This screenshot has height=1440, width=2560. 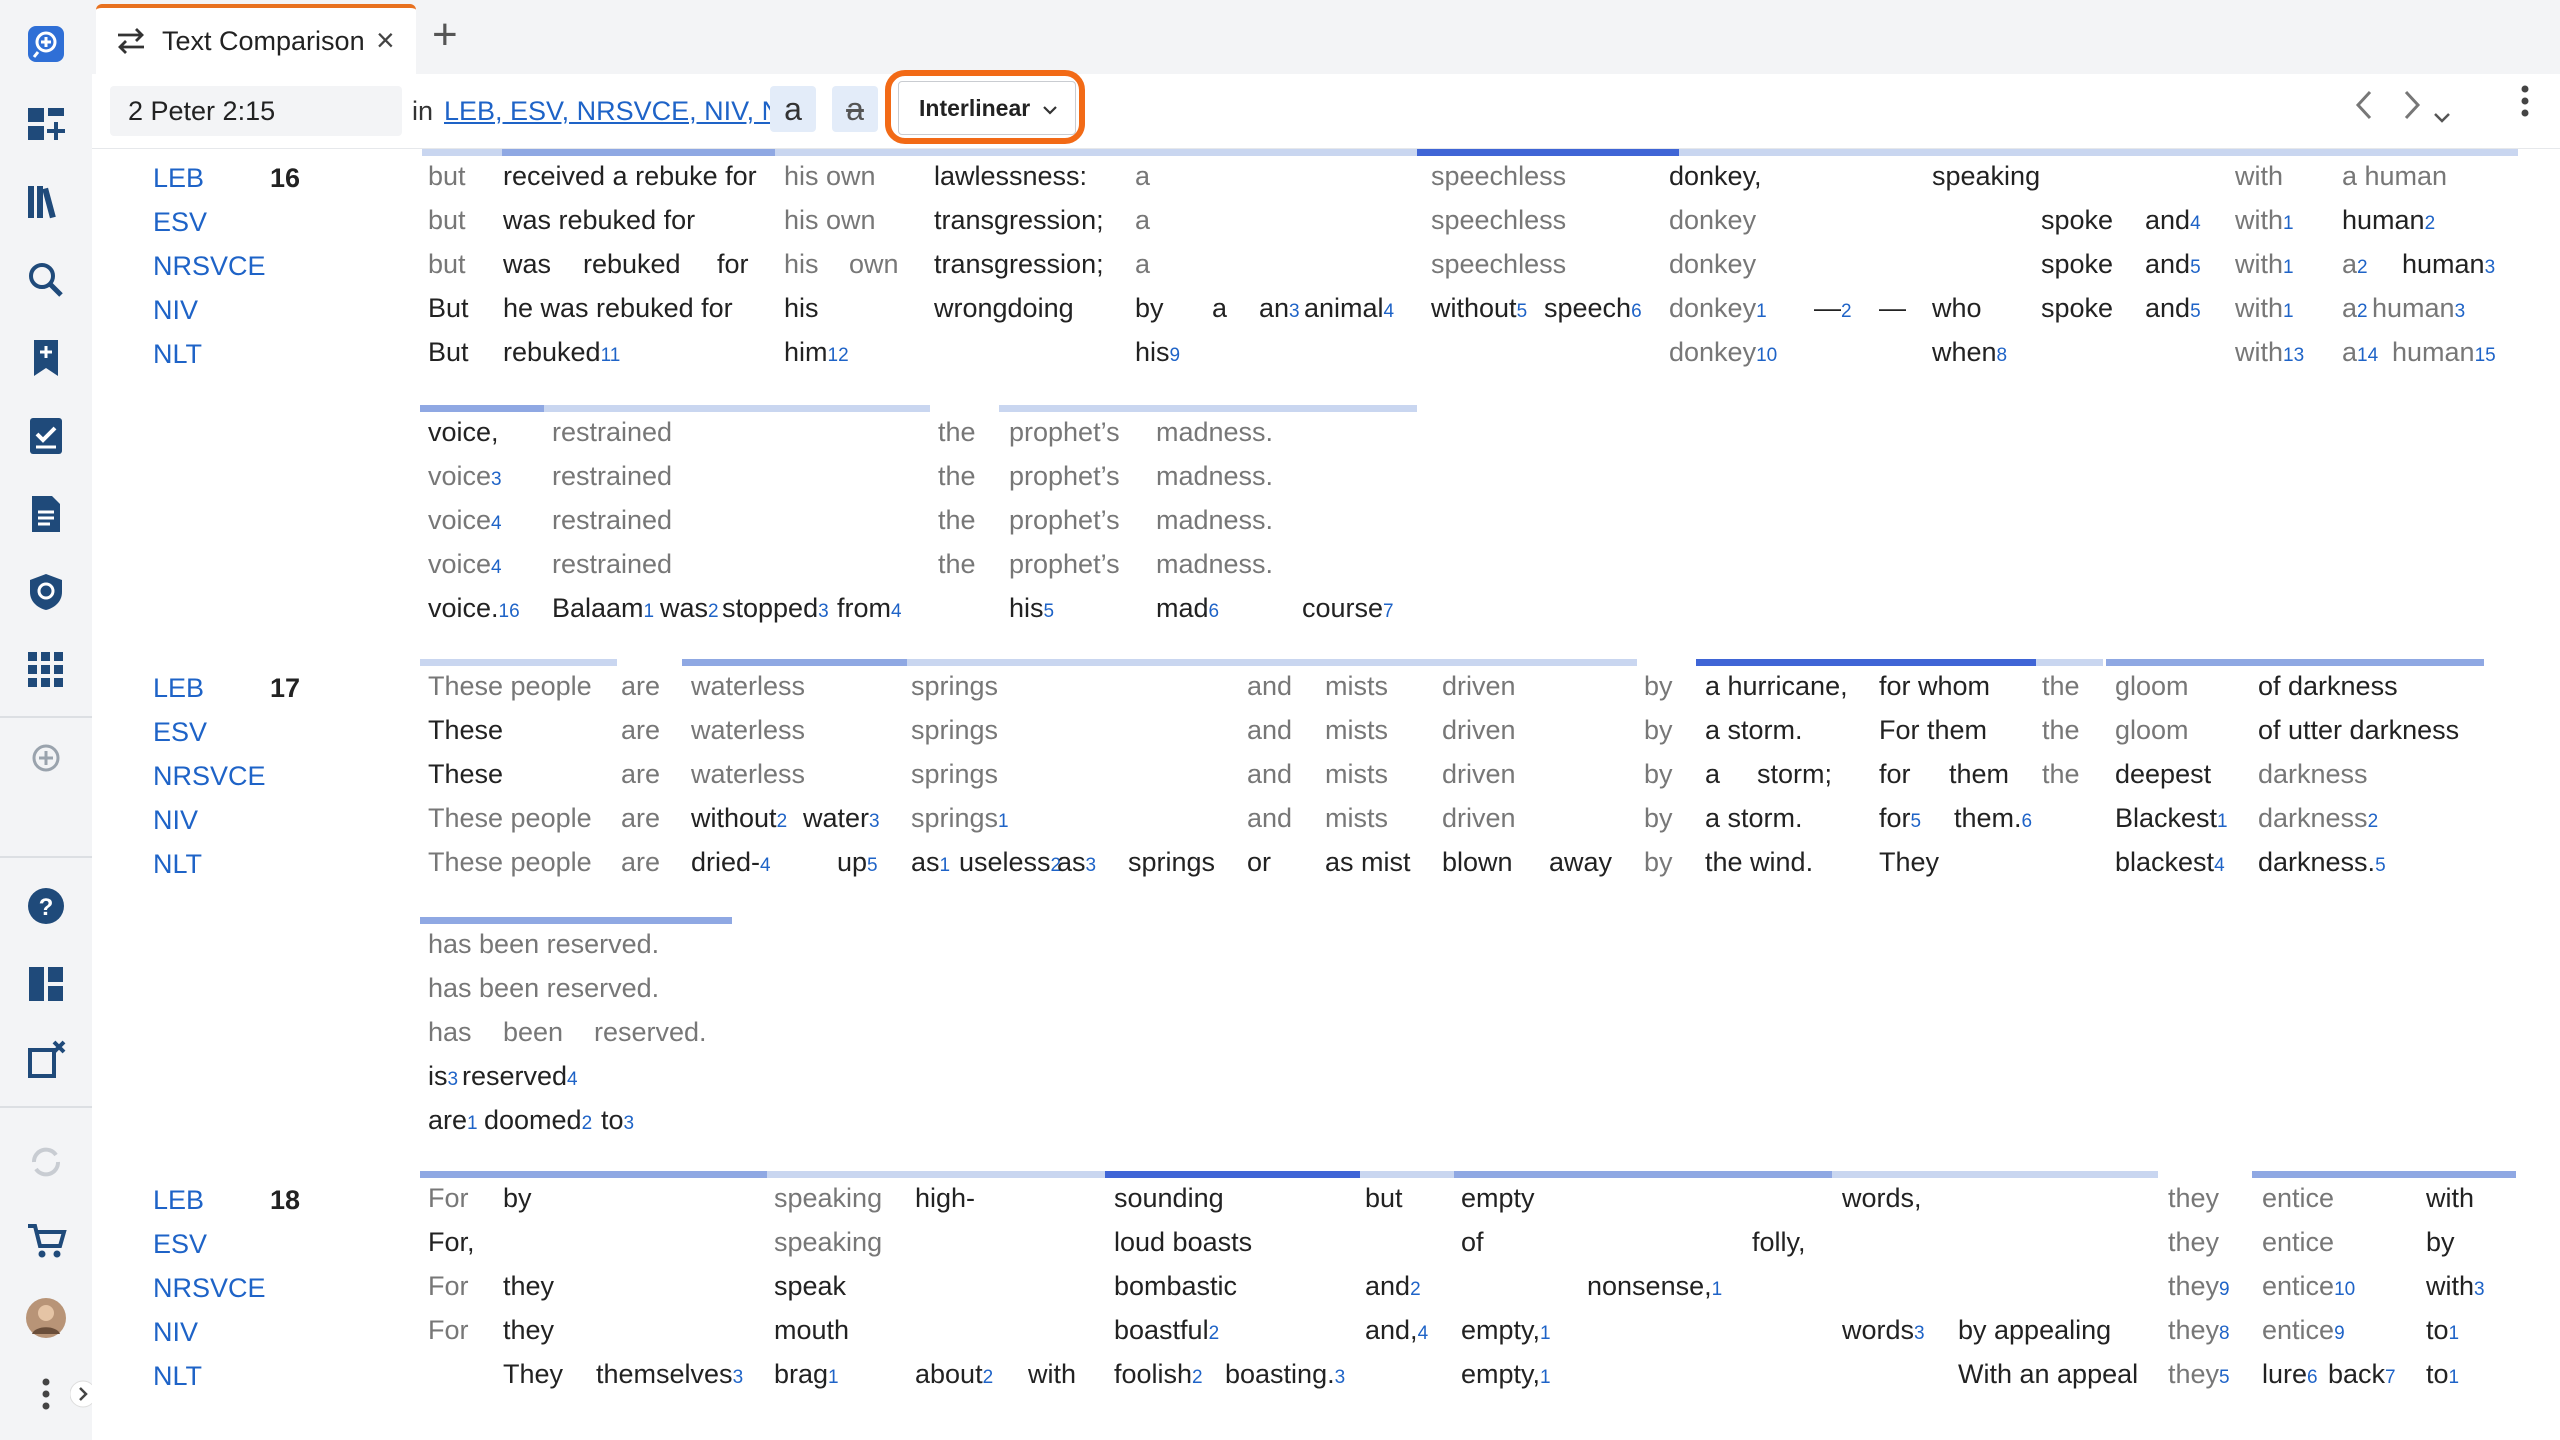 I want to click on word: is3, so click(x=443, y=1078).